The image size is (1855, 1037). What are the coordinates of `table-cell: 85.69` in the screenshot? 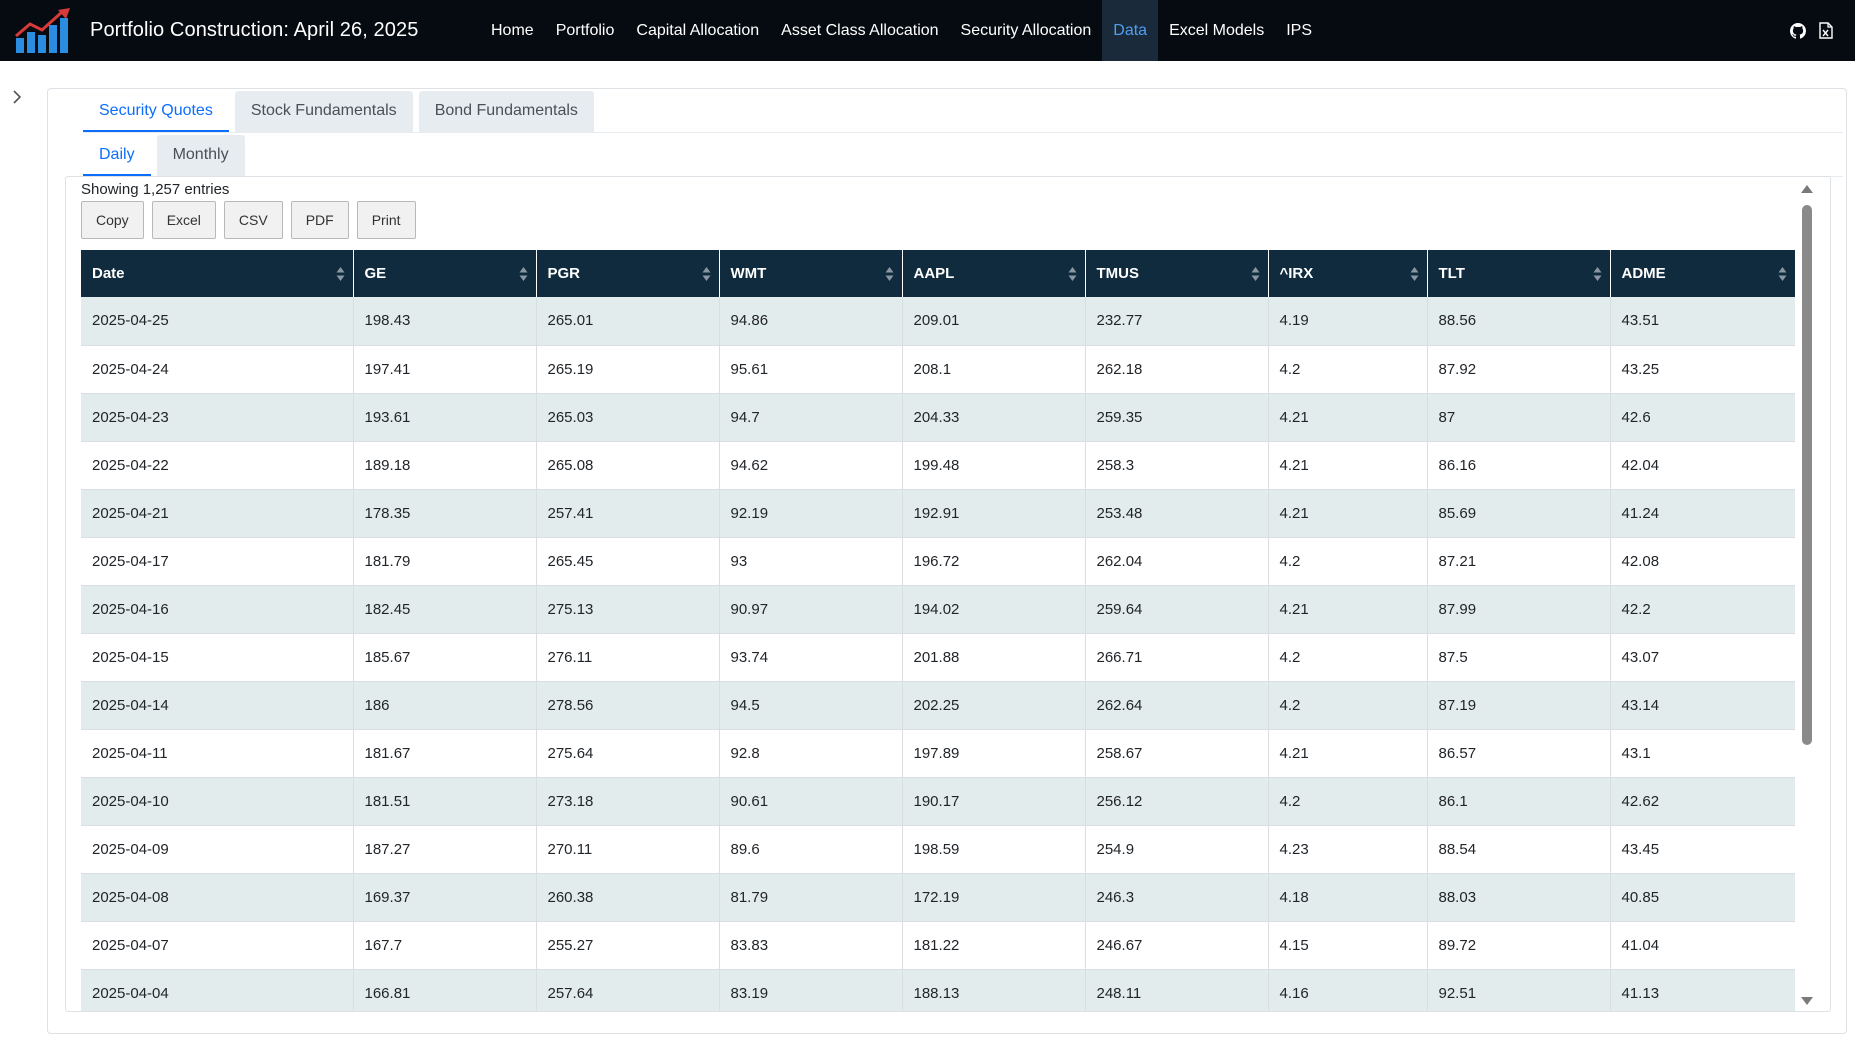 It's located at (1519, 513).